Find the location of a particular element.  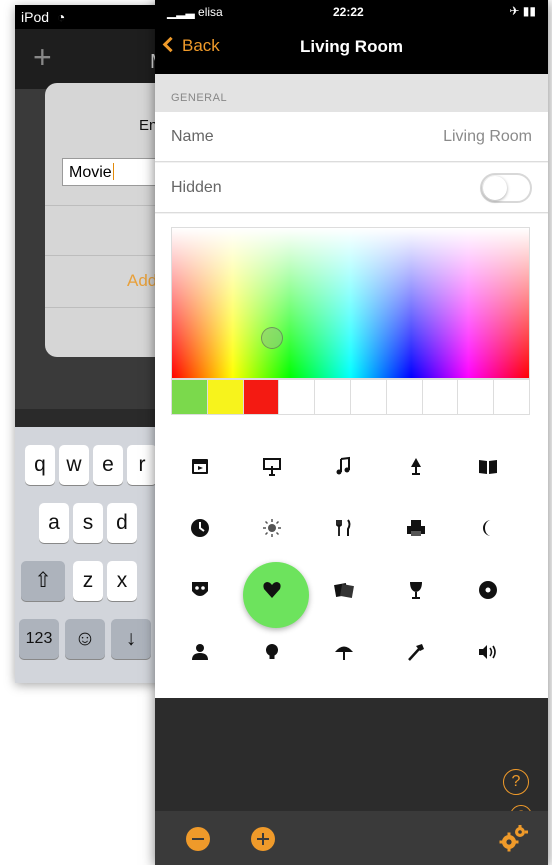

music-note-icon is located at coordinates (344, 466).